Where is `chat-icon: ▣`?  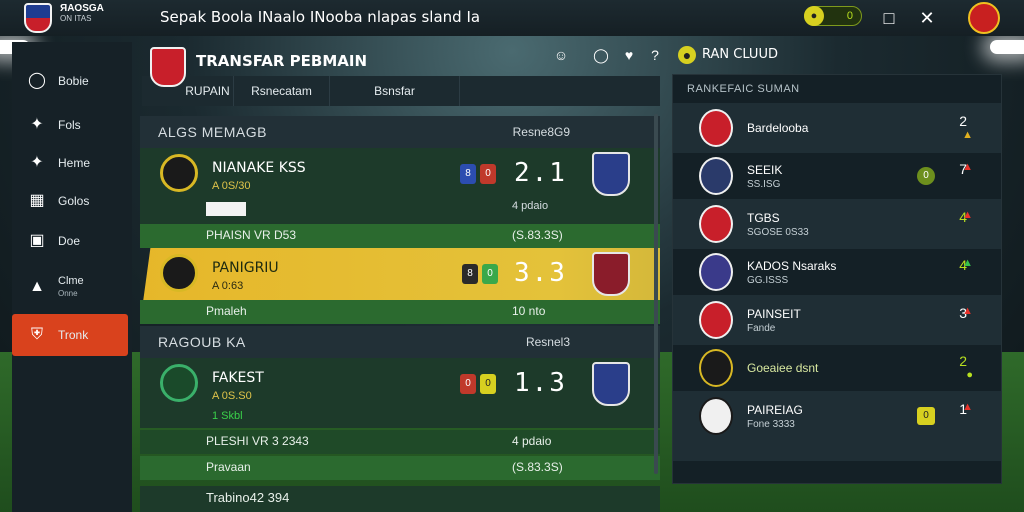 chat-icon: ▣ is located at coordinates (37, 240).